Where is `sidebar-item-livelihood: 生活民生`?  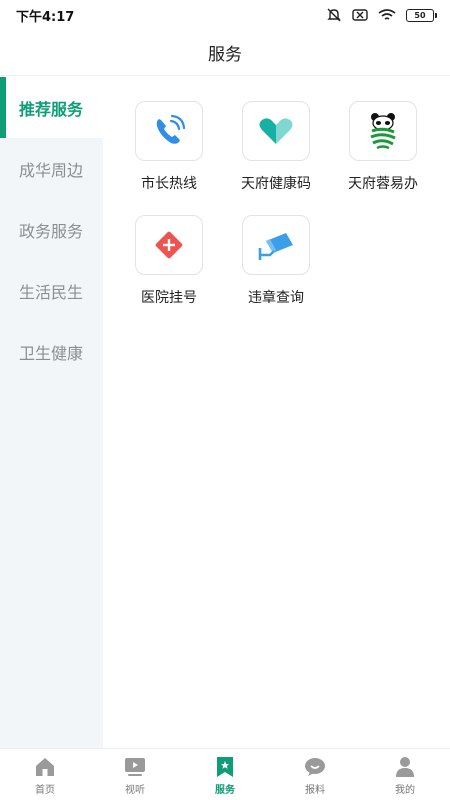 sidebar-item-livelihood: 生活民生 is located at coordinates (51, 290).